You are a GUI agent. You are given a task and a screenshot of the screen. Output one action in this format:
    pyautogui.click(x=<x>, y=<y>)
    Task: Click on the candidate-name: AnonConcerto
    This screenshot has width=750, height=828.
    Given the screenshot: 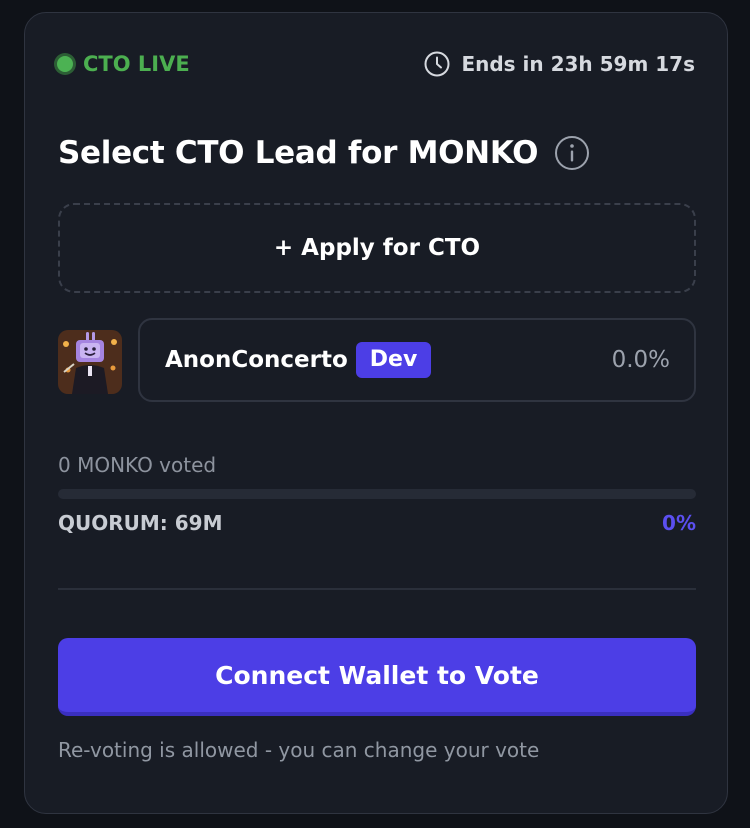 What is the action you would take?
    pyautogui.click(x=256, y=360)
    